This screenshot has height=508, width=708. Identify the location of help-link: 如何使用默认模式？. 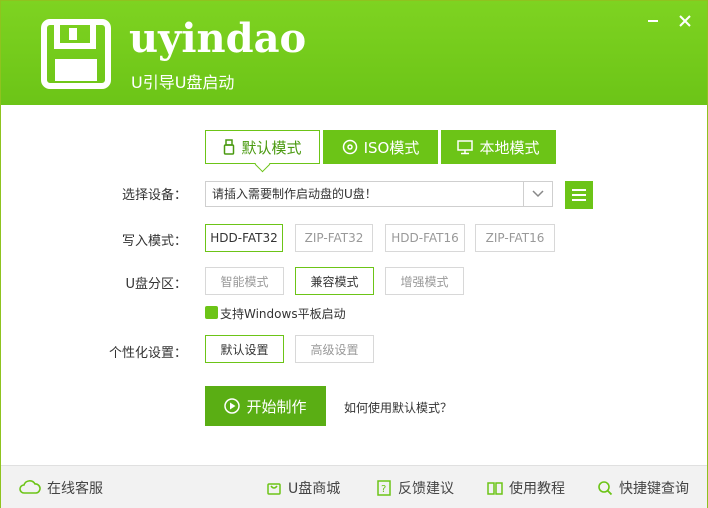
(398, 407).